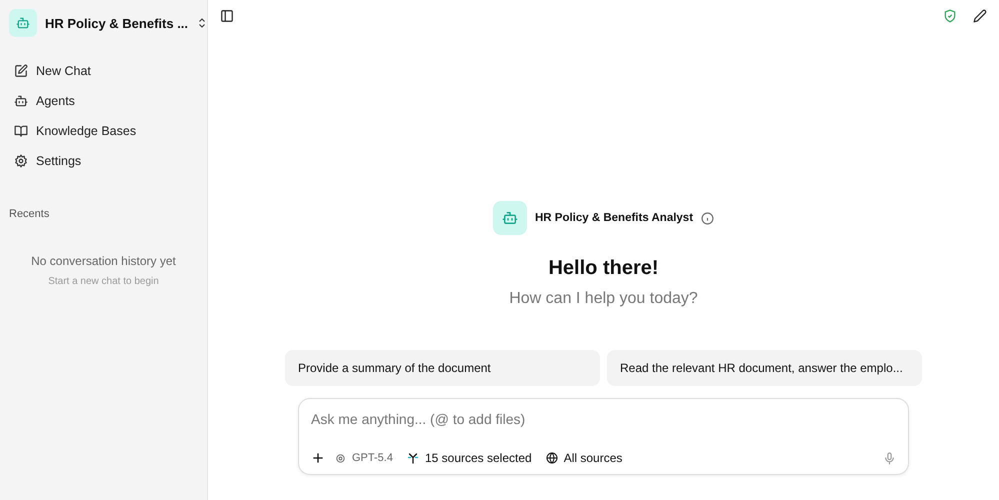 The image size is (999, 500). I want to click on recents-heading: Recents, so click(29, 214).